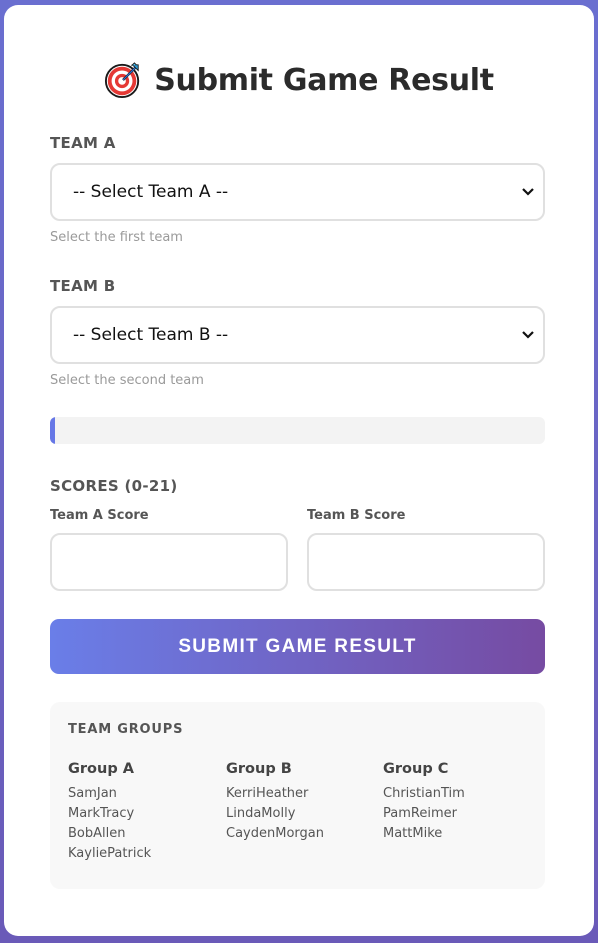 The image size is (598, 943). I want to click on group-team: MarkTracy, so click(101, 813).